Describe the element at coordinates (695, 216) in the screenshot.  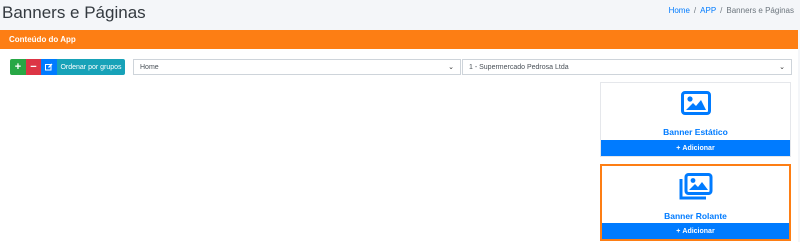
I see `banner-rolling-title: Banner Rolante` at that location.